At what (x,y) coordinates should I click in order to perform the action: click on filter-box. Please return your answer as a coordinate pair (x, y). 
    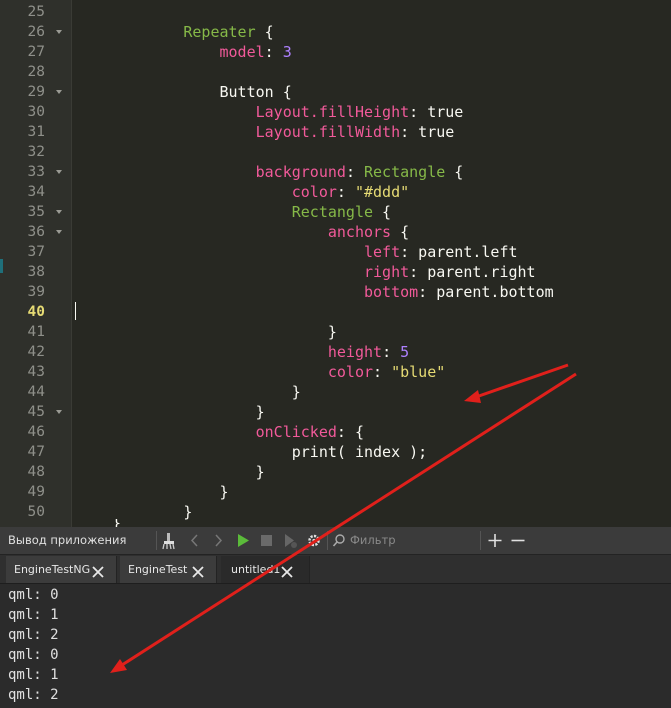
    Looking at the image, I should click on (404, 540).